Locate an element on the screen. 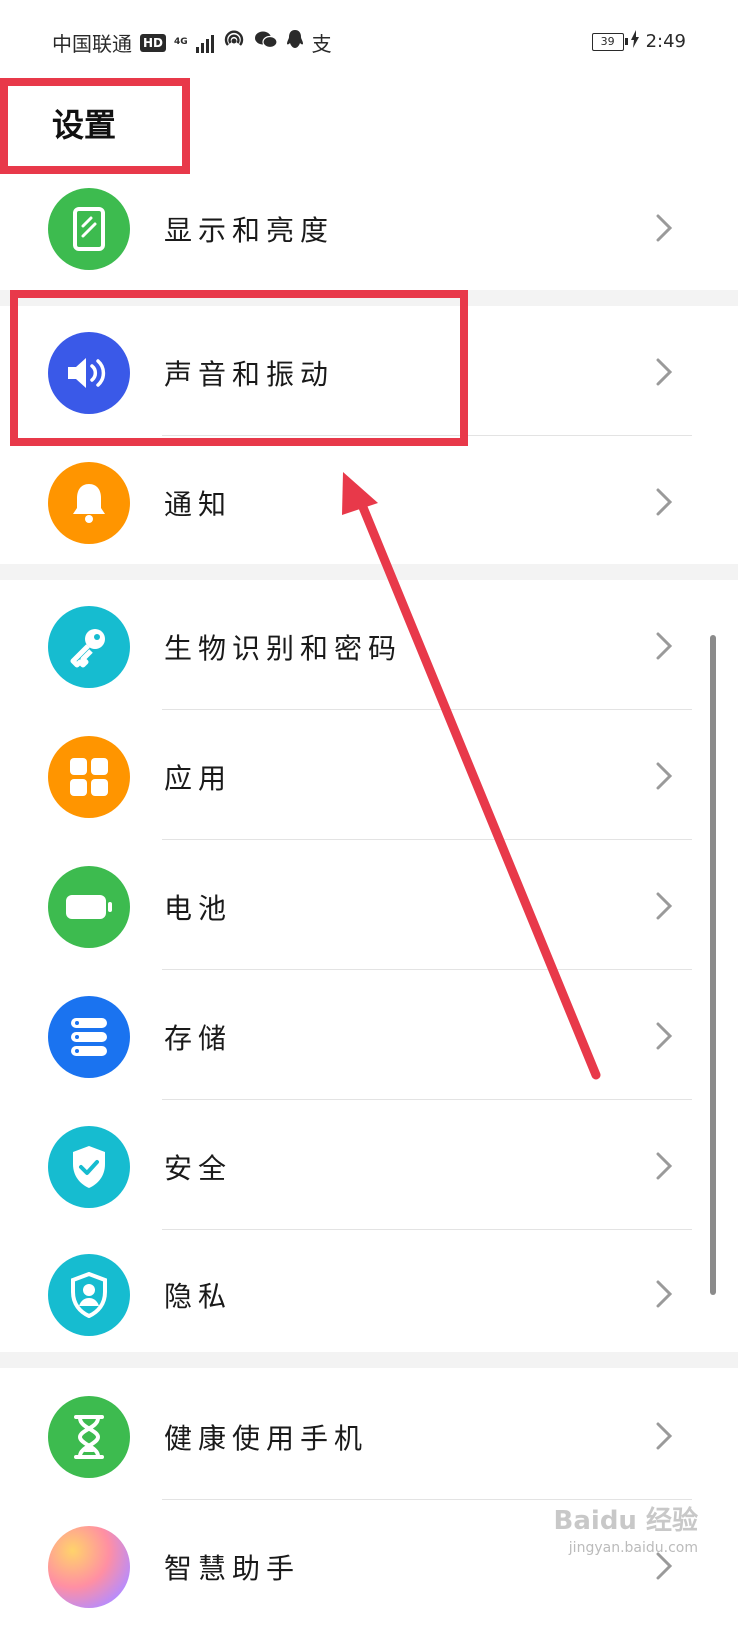 The height and width of the screenshot is (1630, 738). annotation-arrow is located at coordinates (471, 776).